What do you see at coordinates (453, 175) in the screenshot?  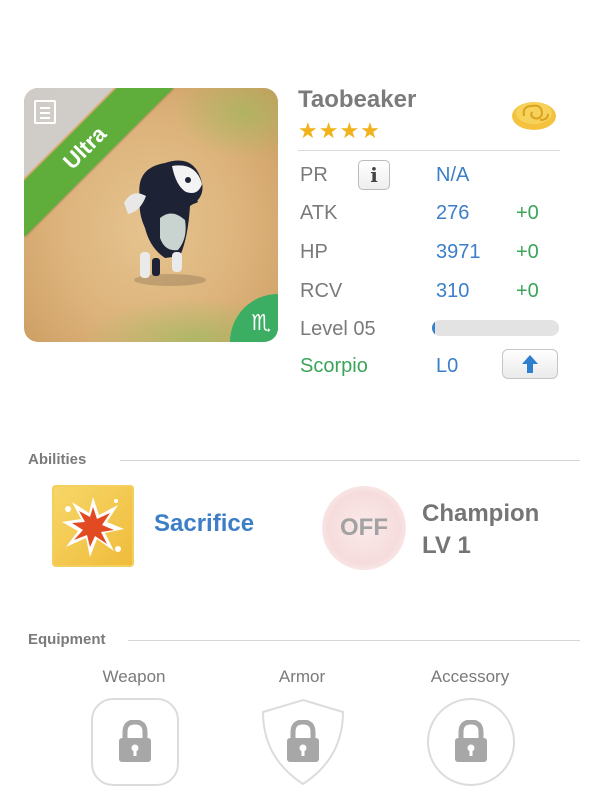 I see `stat-value-pr: N/A` at bounding box center [453, 175].